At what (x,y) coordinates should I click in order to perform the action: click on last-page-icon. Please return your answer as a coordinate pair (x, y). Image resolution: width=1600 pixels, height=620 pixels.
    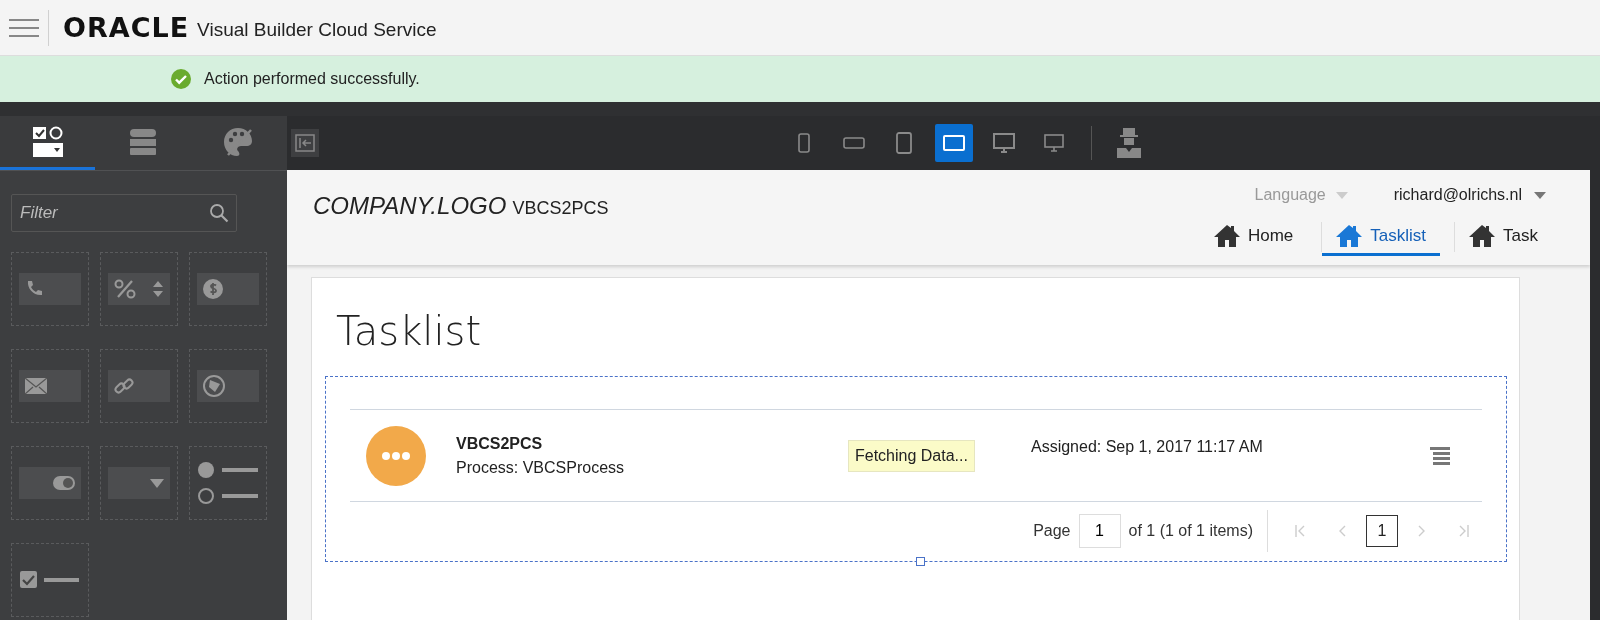
    Looking at the image, I should click on (1464, 531).